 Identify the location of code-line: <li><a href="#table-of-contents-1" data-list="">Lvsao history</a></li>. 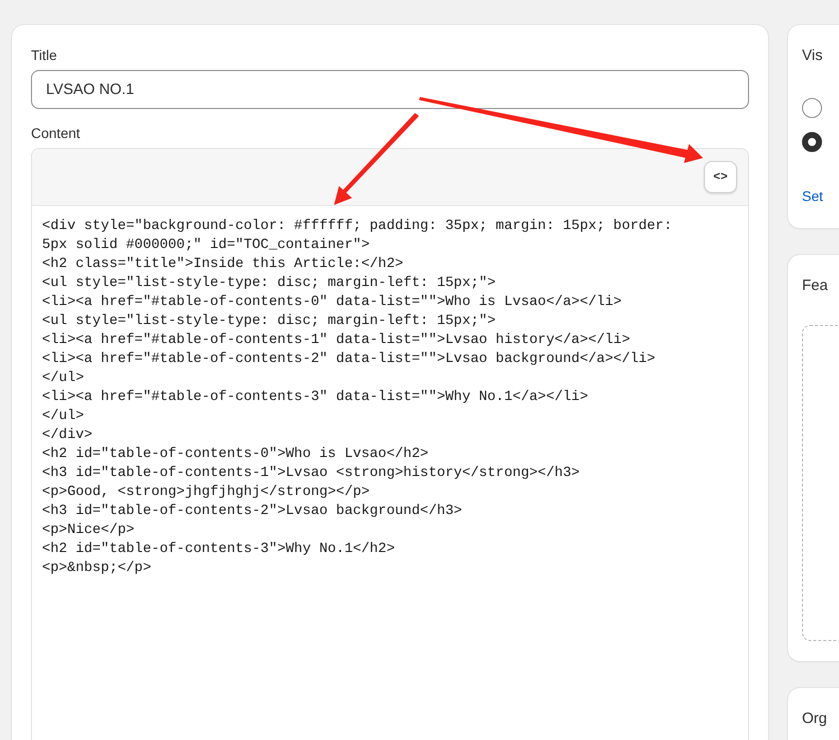
(337, 340).